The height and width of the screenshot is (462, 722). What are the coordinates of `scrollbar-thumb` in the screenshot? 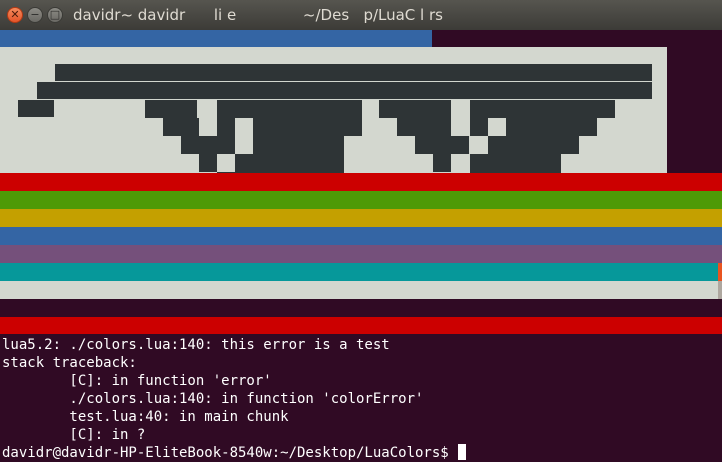 It's located at (720, 290).